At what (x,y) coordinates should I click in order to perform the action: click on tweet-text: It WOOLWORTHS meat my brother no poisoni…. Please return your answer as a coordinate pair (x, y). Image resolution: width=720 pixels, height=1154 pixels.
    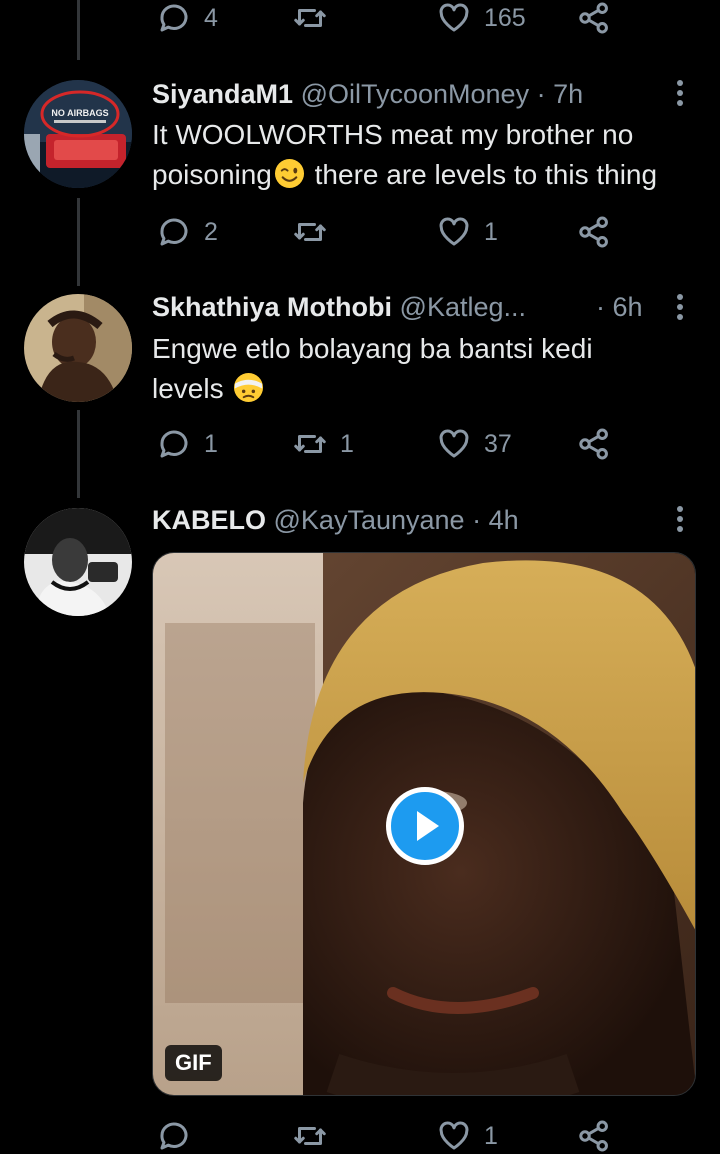
    Looking at the image, I should click on (432, 155).